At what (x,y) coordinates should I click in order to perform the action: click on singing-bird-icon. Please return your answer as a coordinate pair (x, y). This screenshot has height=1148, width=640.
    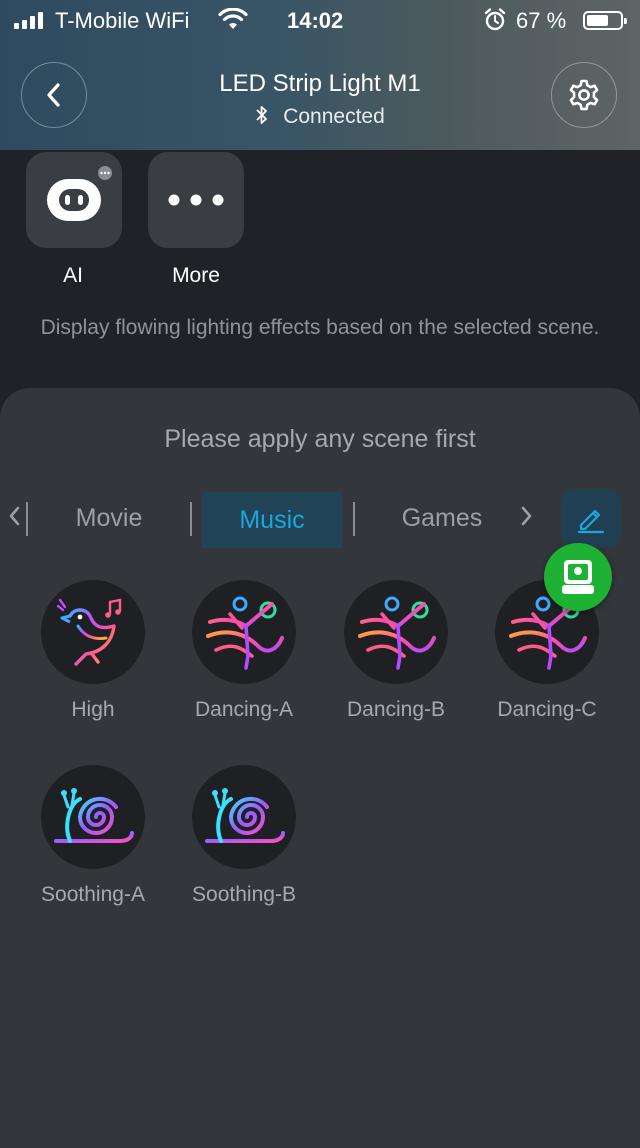
    Looking at the image, I should click on (89, 632).